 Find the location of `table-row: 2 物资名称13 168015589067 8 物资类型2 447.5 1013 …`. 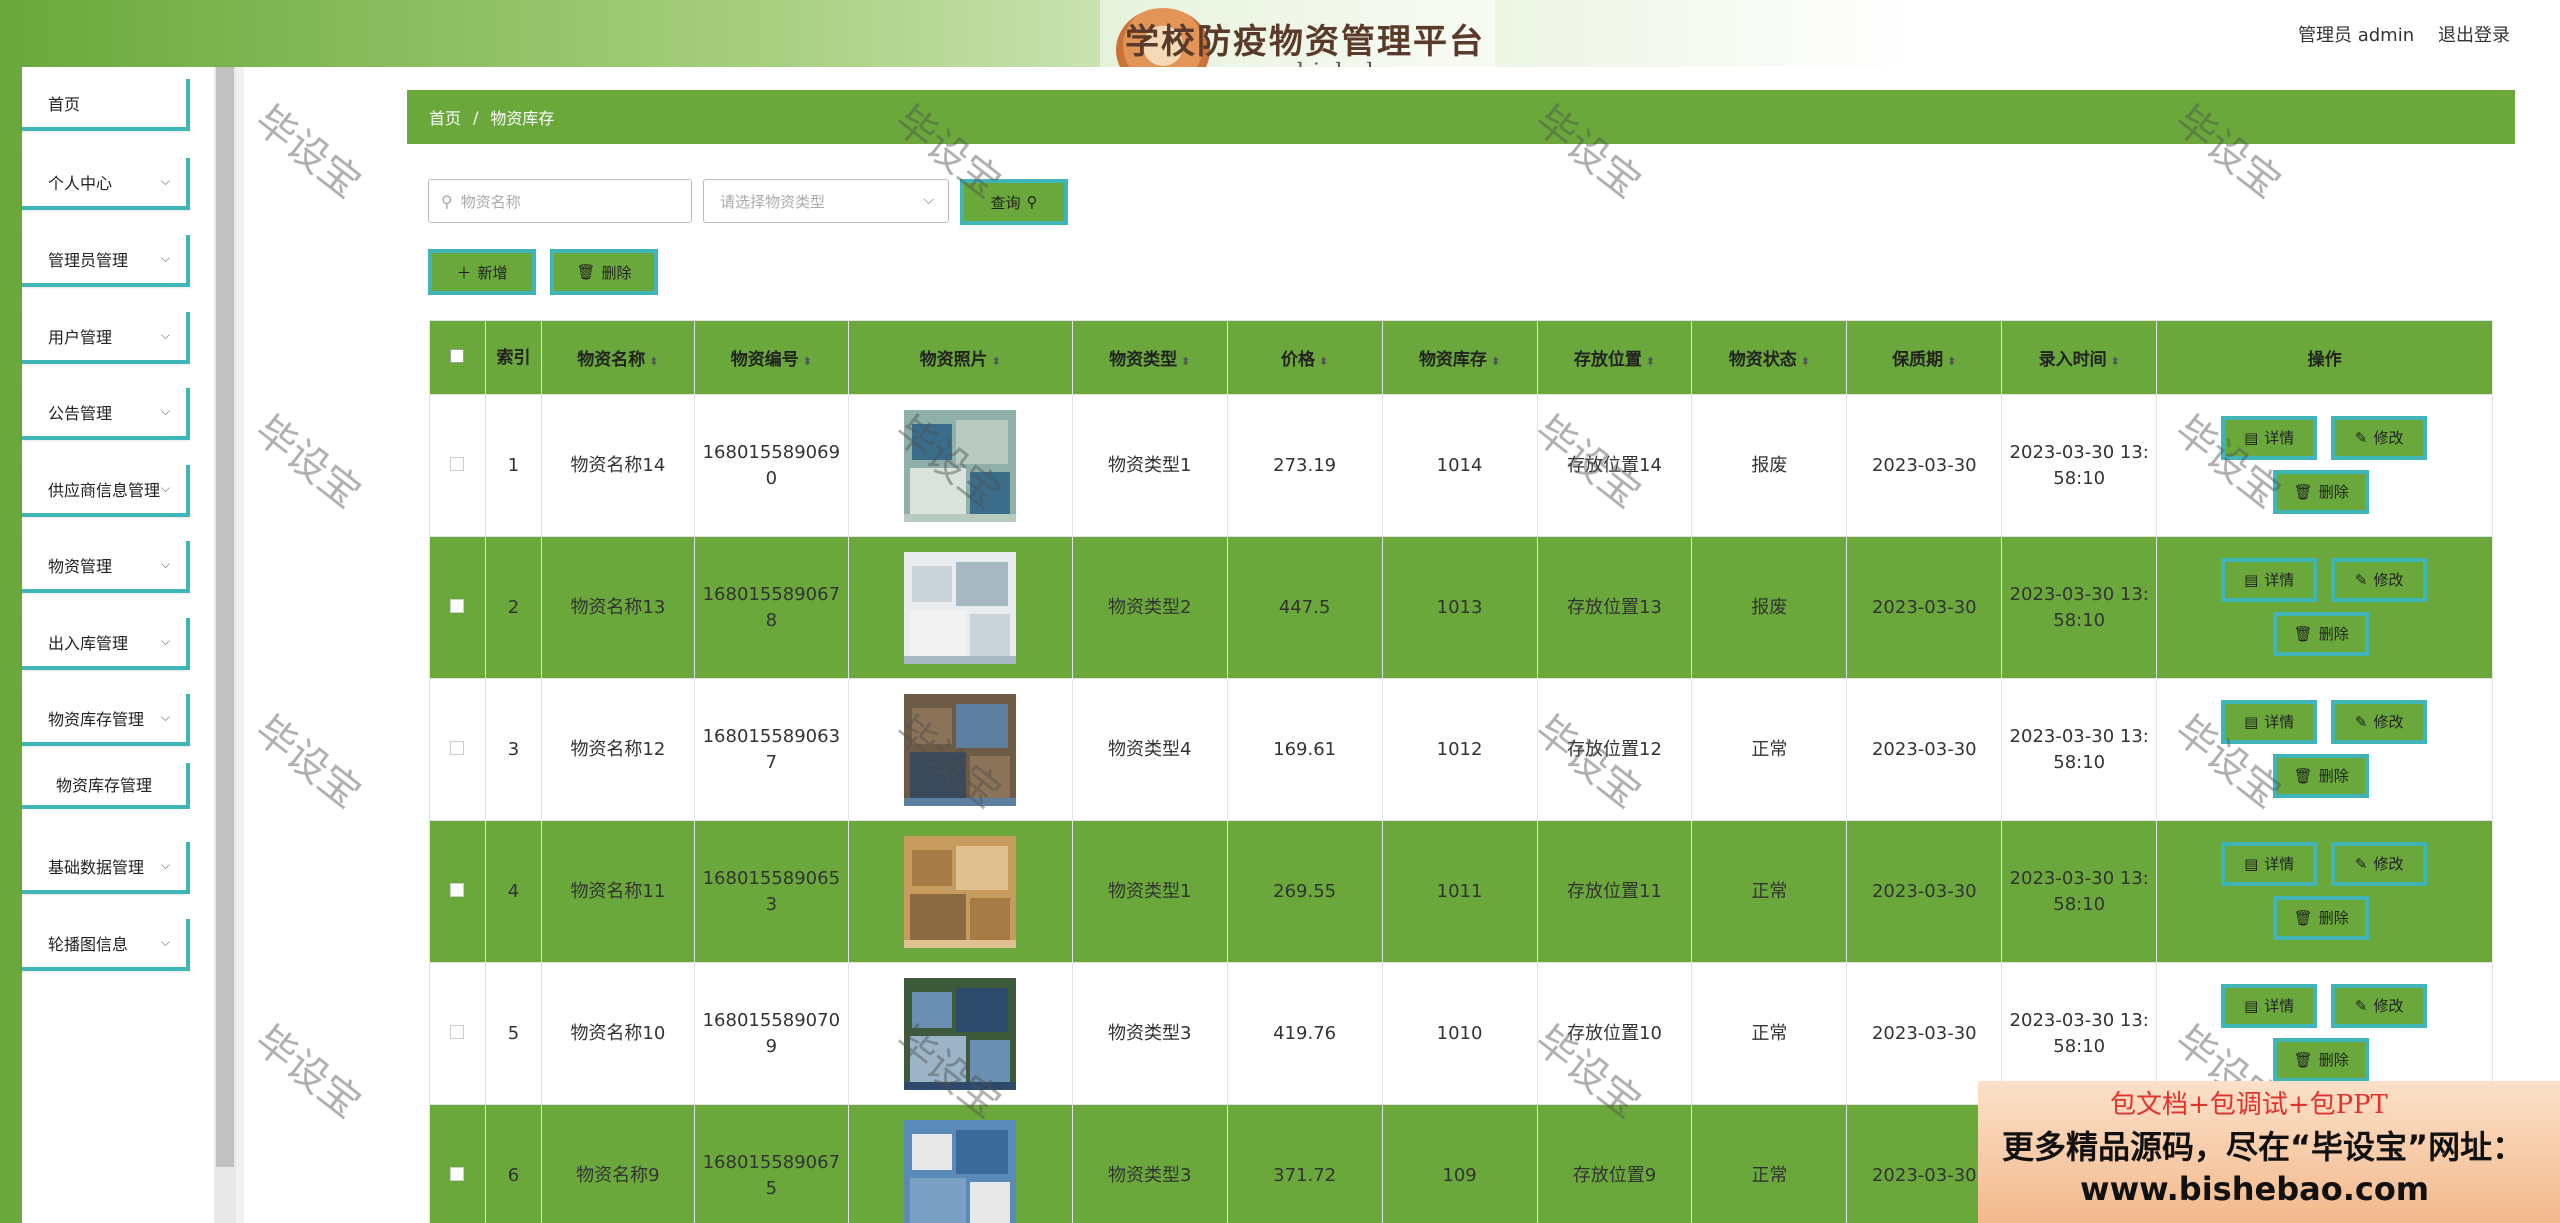

table-row: 2 物资名称13 168015589067 8 物资类型2 447.5 1013 … is located at coordinates (1461, 607).